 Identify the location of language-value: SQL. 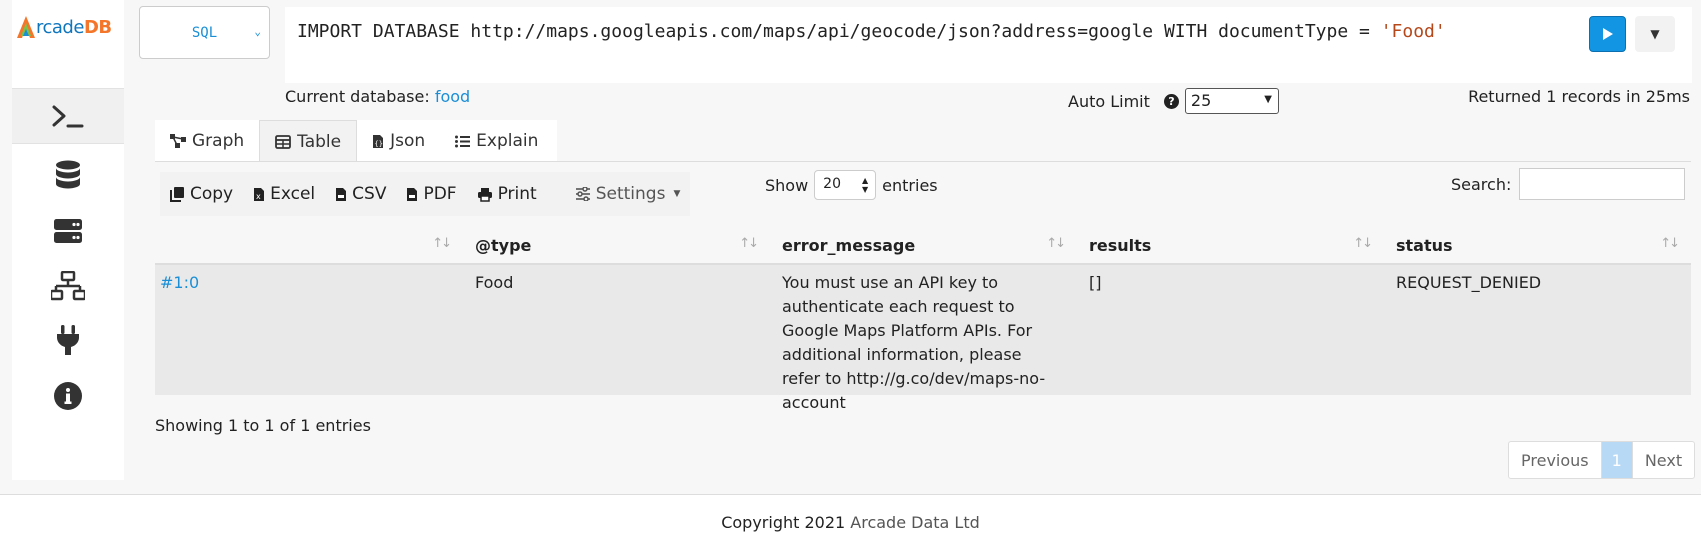
(204, 32).